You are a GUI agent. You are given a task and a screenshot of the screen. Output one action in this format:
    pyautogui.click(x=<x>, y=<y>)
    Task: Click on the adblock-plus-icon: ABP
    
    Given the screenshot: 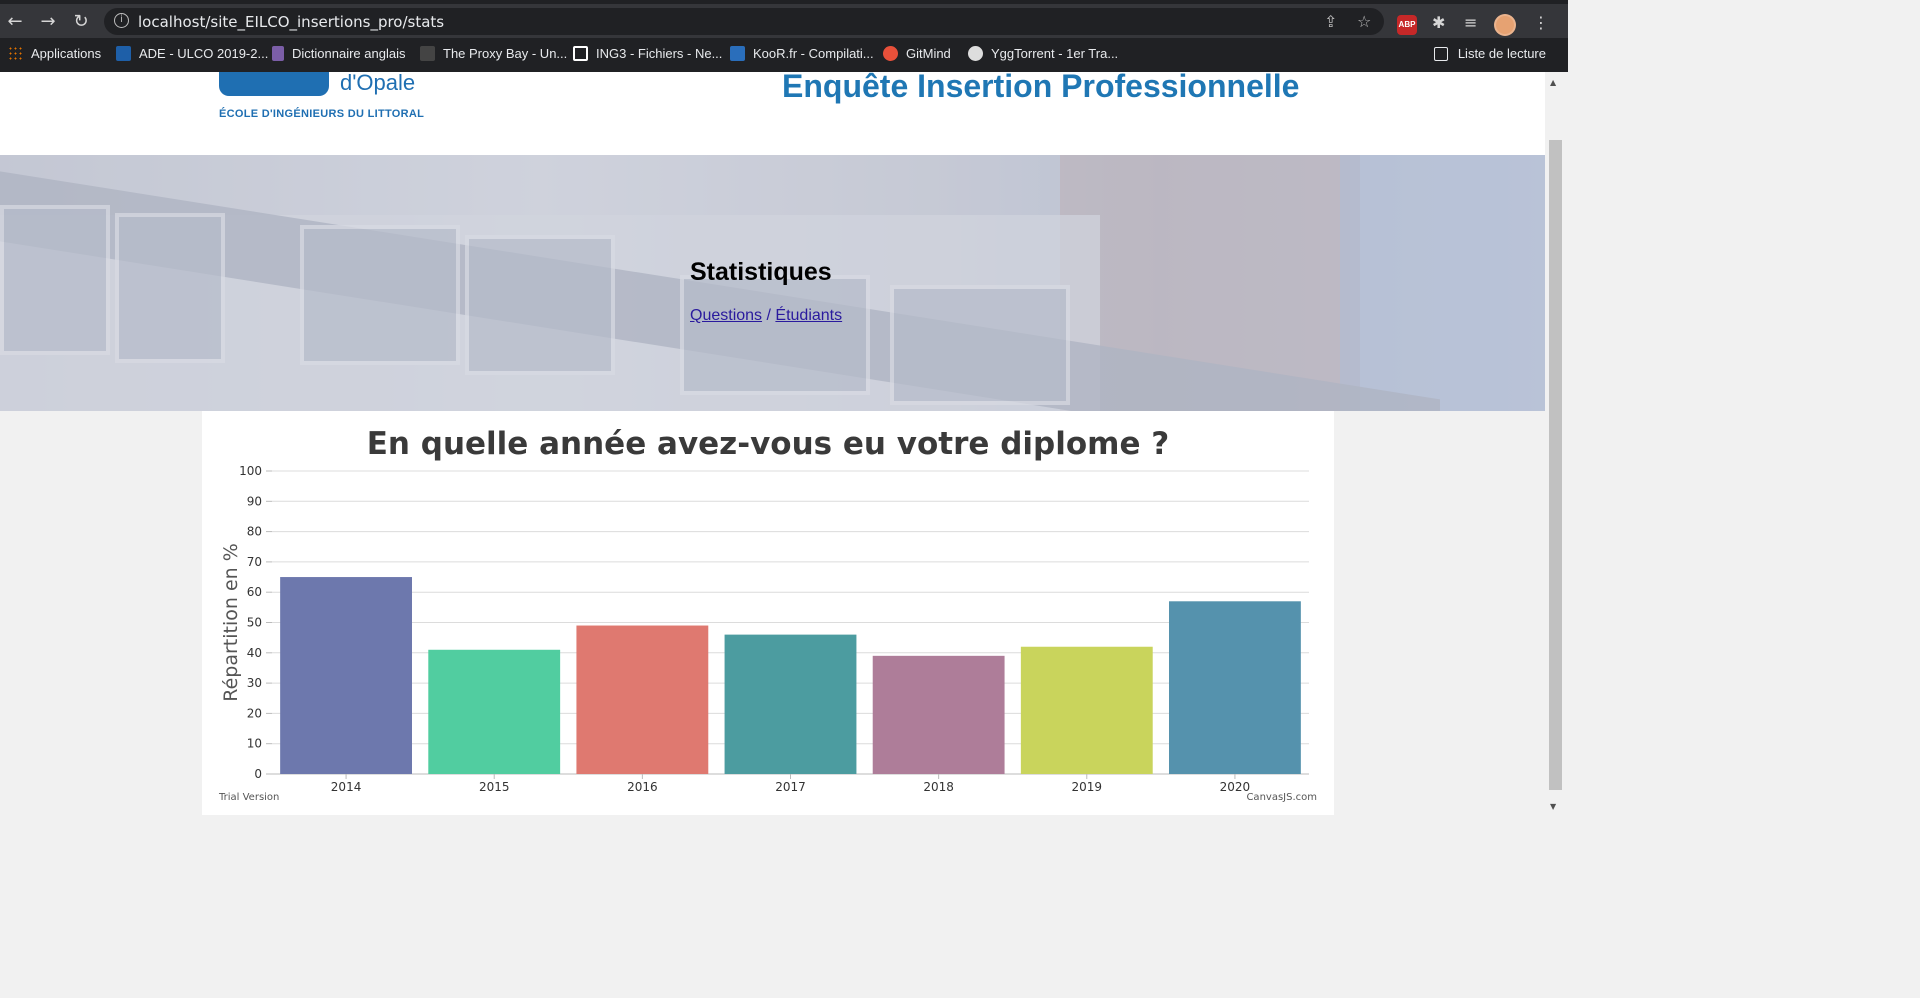 What is the action you would take?
    pyautogui.click(x=1407, y=25)
    